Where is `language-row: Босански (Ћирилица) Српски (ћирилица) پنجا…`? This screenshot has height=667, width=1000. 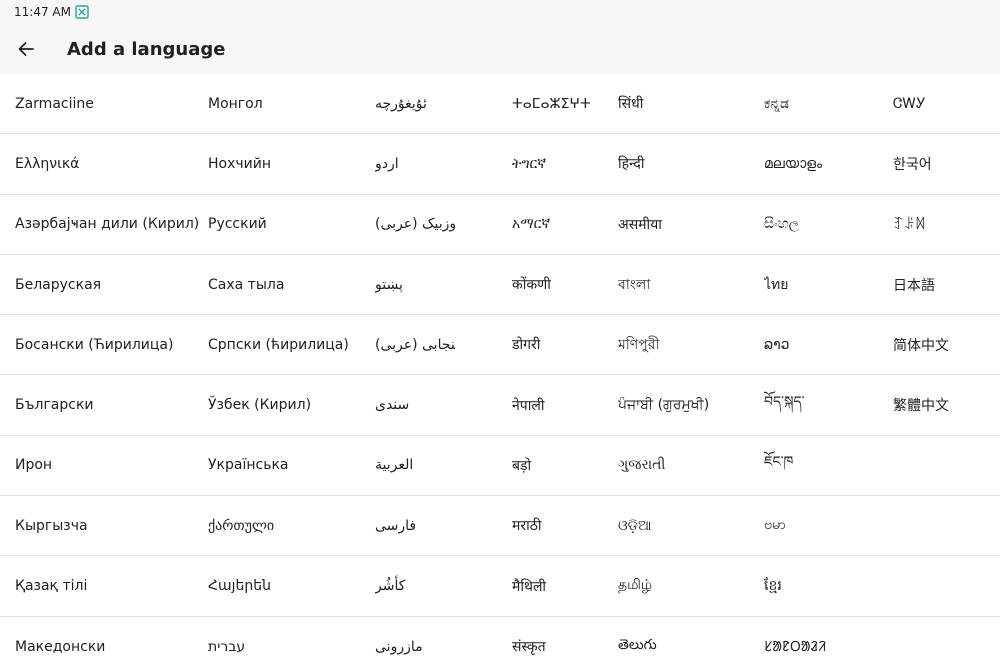 language-row: Босански (Ћирилица) Српски (ћирилица) پنجا… is located at coordinates (500, 345).